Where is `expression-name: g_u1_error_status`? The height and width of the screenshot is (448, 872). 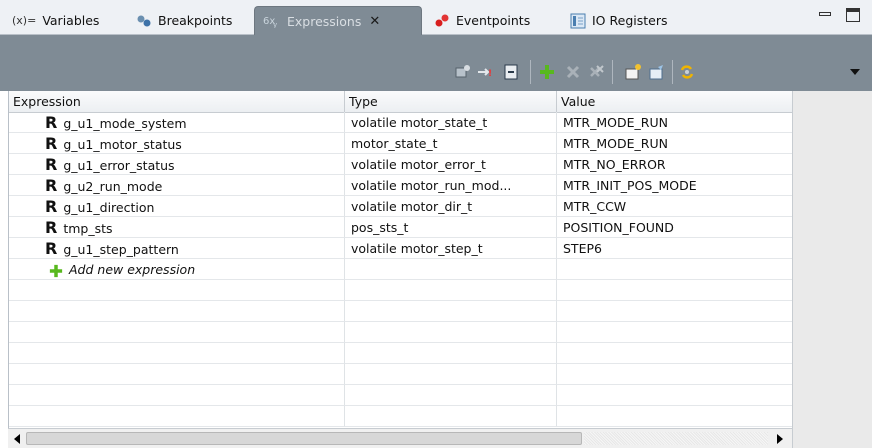
expression-name: g_u1_error_status is located at coordinates (119, 165).